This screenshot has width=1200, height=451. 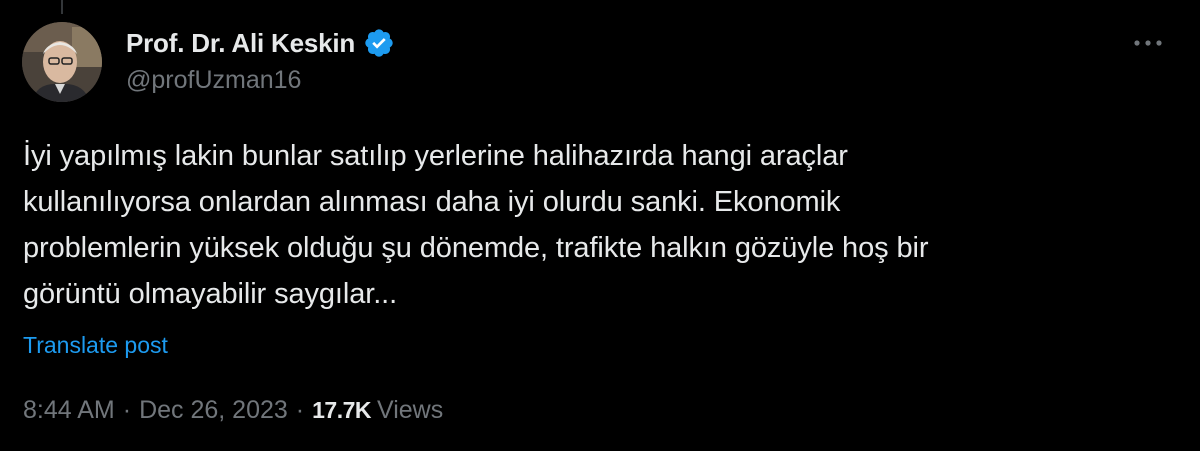 I want to click on tweet-date: Dec 26, 2023, so click(x=213, y=410).